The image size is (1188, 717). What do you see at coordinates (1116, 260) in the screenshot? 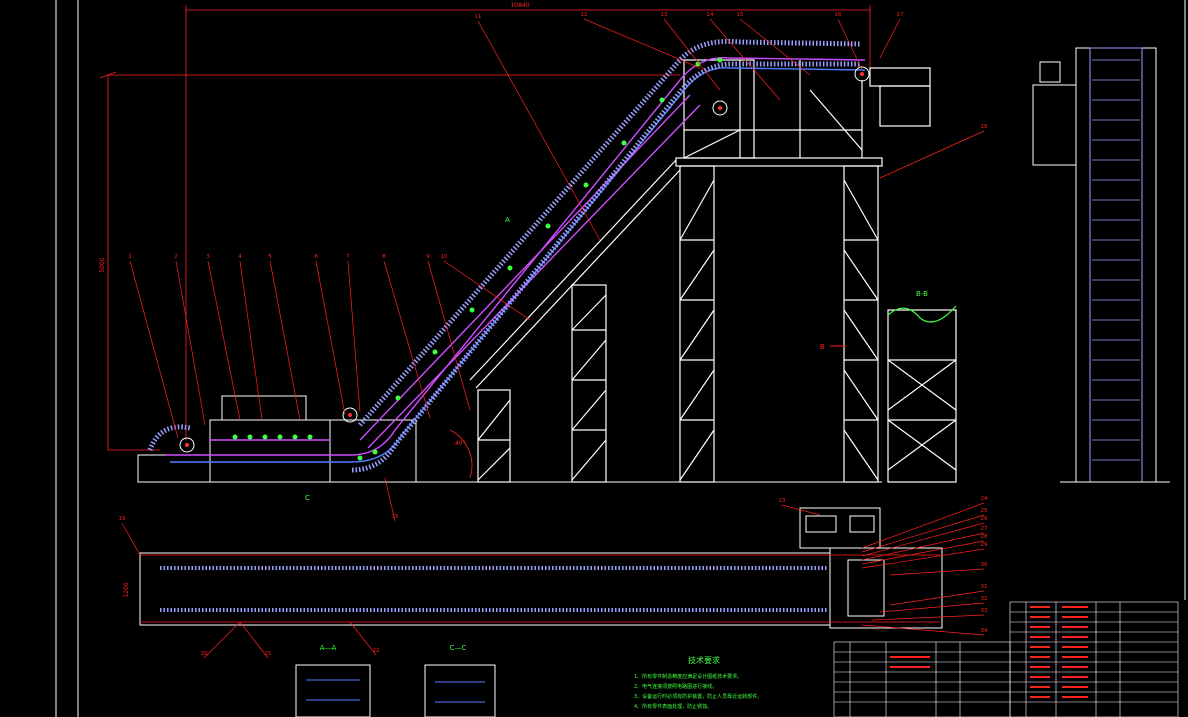
I see `end-view-belt-cleats` at bounding box center [1116, 260].